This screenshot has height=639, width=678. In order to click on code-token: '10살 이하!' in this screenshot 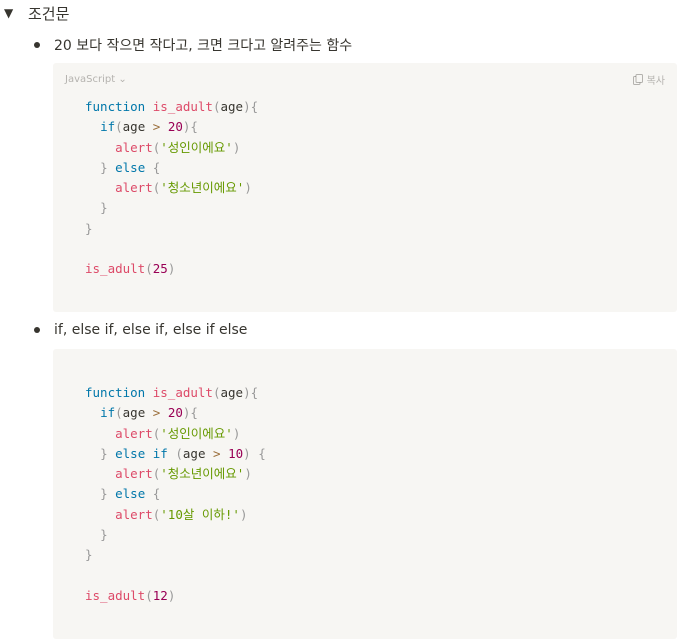, I will do `click(200, 514)`.